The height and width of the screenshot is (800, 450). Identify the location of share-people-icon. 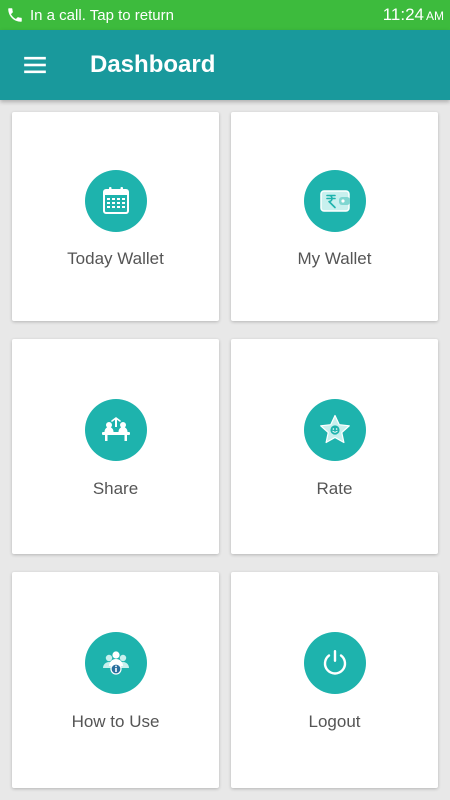
(115, 429).